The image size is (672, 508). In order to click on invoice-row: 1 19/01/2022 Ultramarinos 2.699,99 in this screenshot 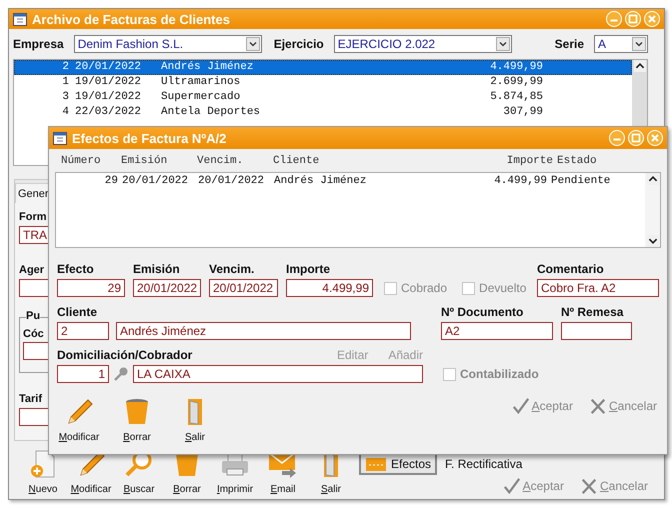, I will do `click(323, 82)`.